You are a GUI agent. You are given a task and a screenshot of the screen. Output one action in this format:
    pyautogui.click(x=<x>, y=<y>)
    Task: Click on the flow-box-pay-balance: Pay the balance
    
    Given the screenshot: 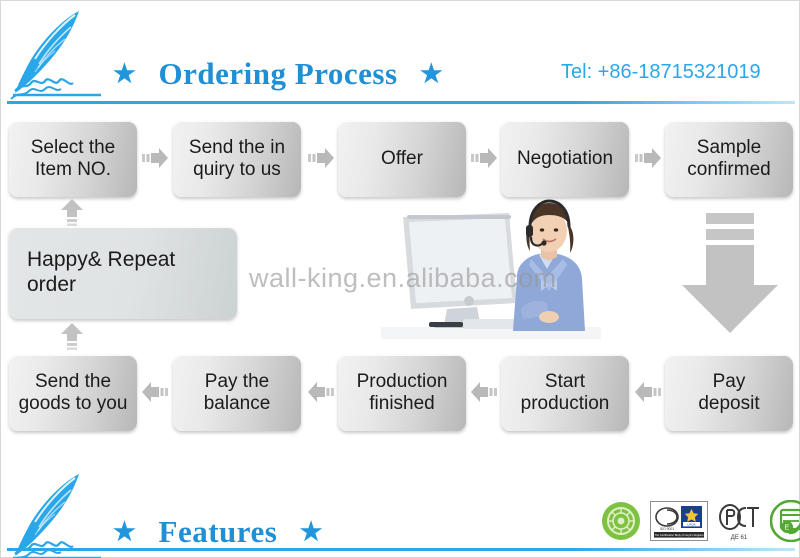 What is the action you would take?
    pyautogui.click(x=237, y=393)
    